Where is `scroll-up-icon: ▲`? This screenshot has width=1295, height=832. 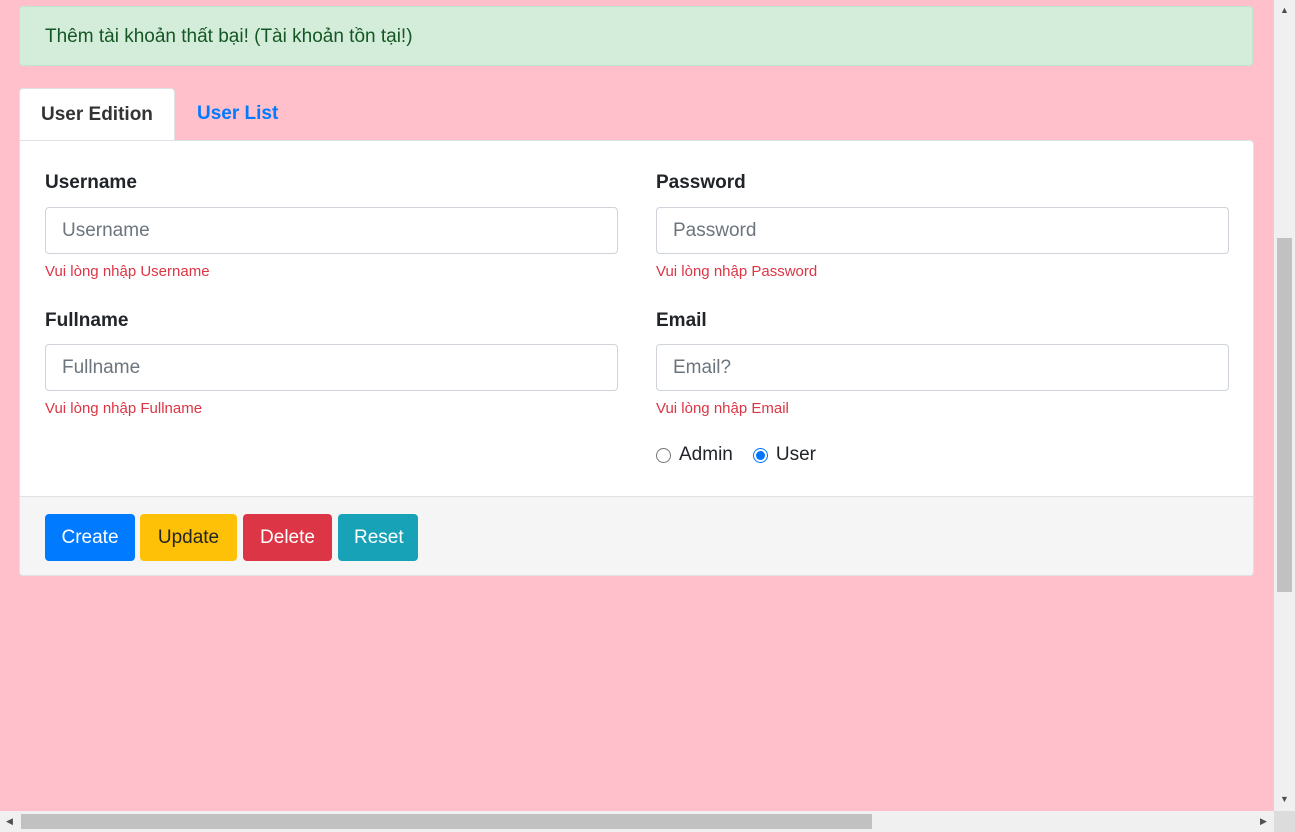 scroll-up-icon: ▲ is located at coordinates (1284, 10).